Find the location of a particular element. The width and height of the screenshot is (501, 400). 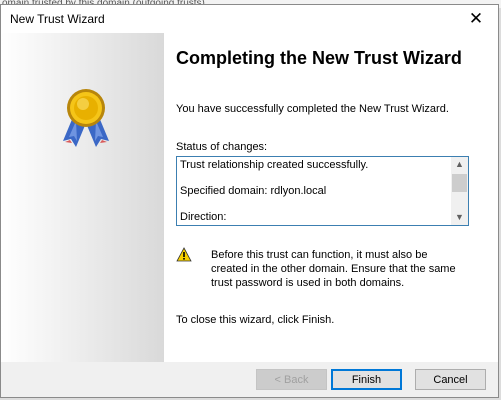

status-line: Direction: is located at coordinates (203, 217).